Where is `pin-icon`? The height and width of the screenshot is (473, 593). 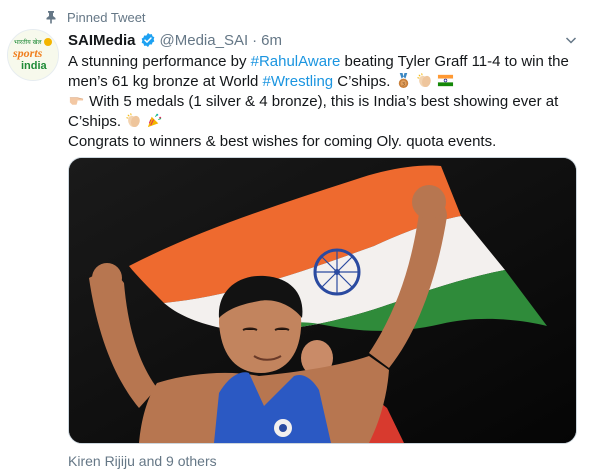
pin-icon is located at coordinates (51, 17).